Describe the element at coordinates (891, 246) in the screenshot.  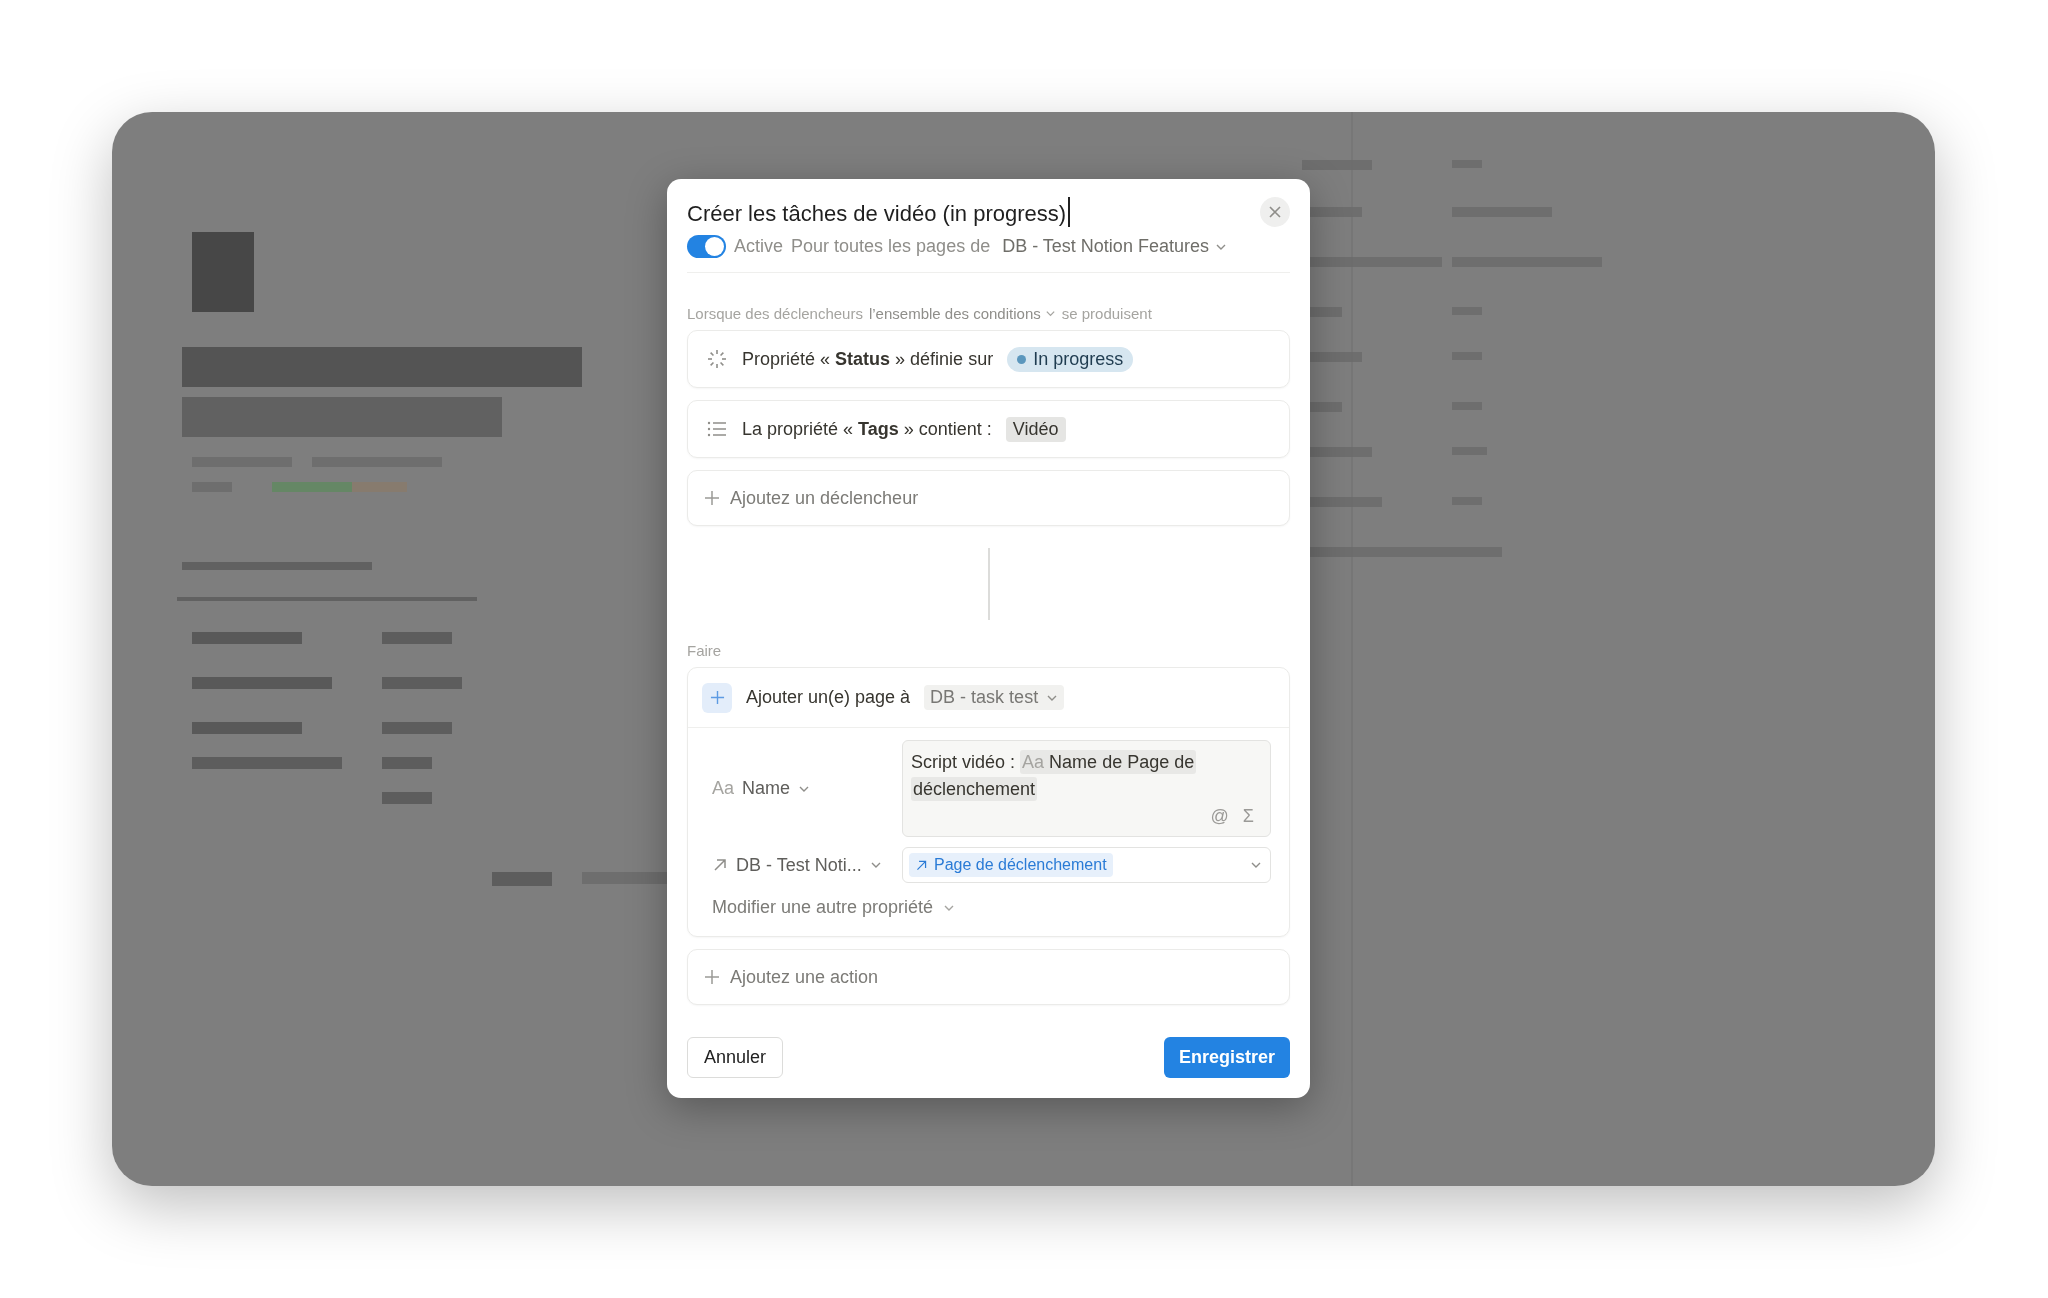
I see `scope-label: Pour toutes les pages de` at that location.